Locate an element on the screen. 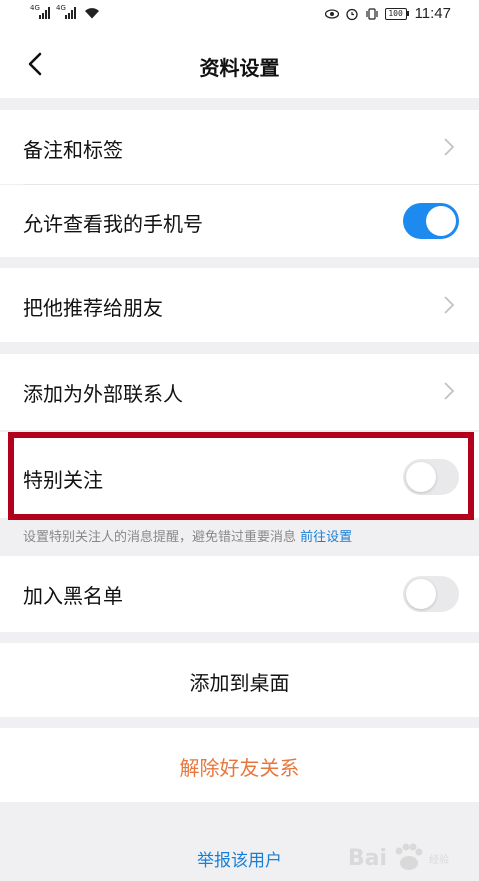 The image size is (479, 881). signal-2-tag: 4G is located at coordinates (61, 8).